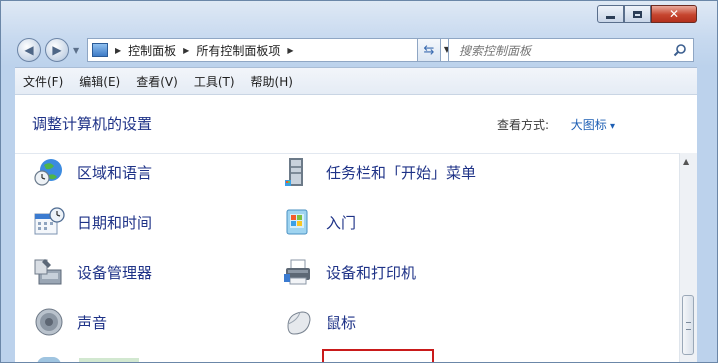 The height and width of the screenshot is (363, 718). Describe the element at coordinates (686, 161) in the screenshot. I see `scroll-up-arrow-icon: ▲` at that location.